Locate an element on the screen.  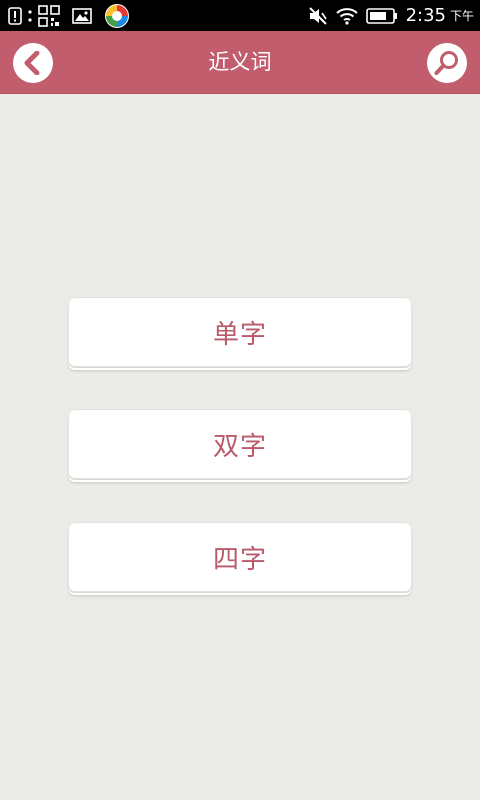
search-button is located at coordinates (447, 63).